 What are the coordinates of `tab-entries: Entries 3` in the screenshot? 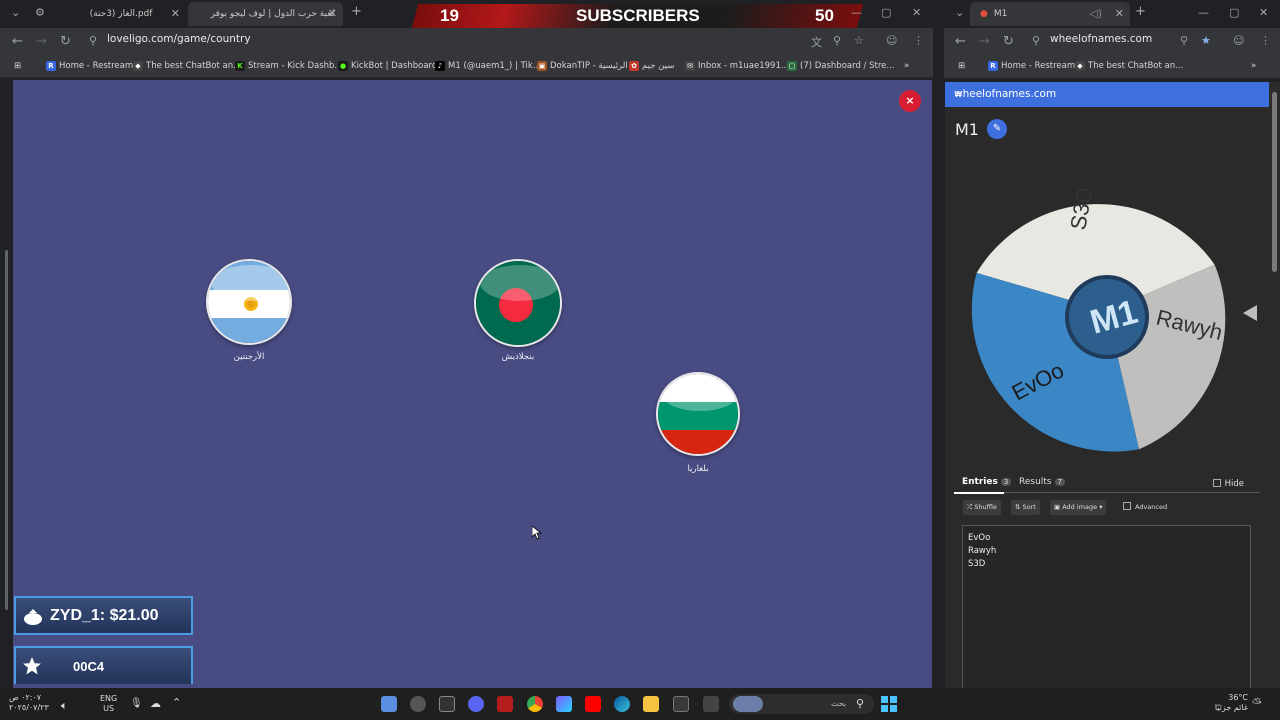 It's located at (987, 482).